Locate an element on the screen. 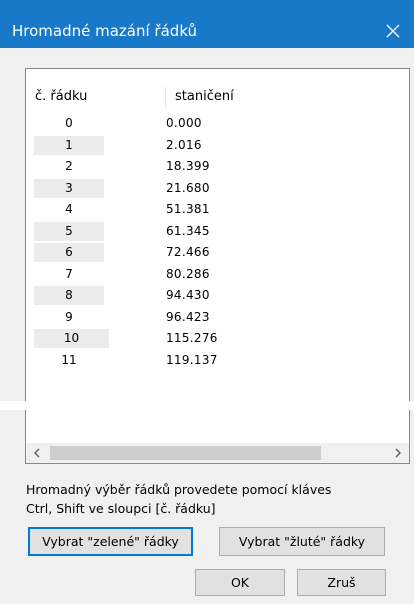 The image size is (414, 604). list-white-strip is located at coordinates (207, 405).